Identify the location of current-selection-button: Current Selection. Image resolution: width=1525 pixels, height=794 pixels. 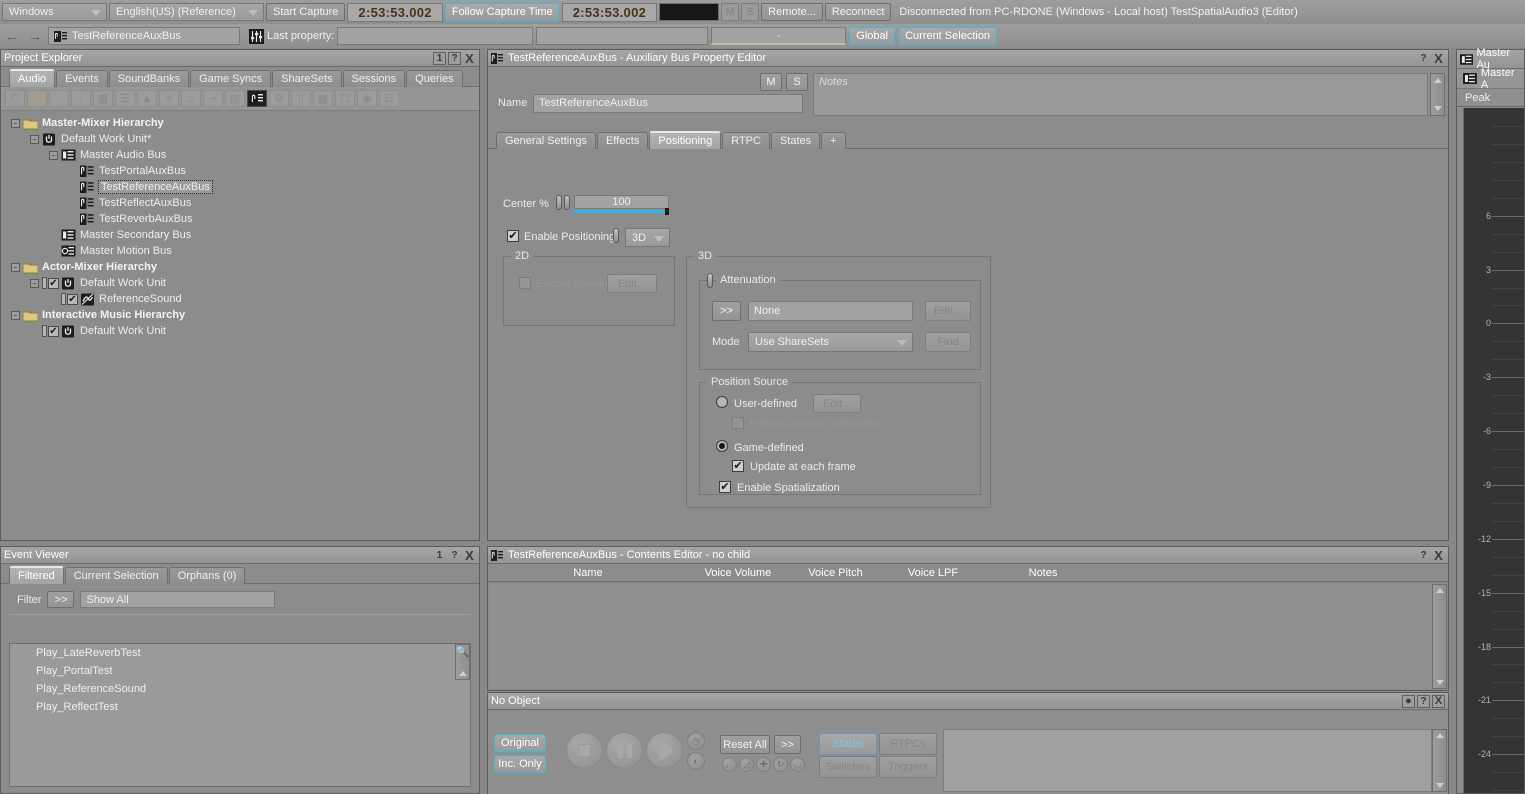
(948, 36).